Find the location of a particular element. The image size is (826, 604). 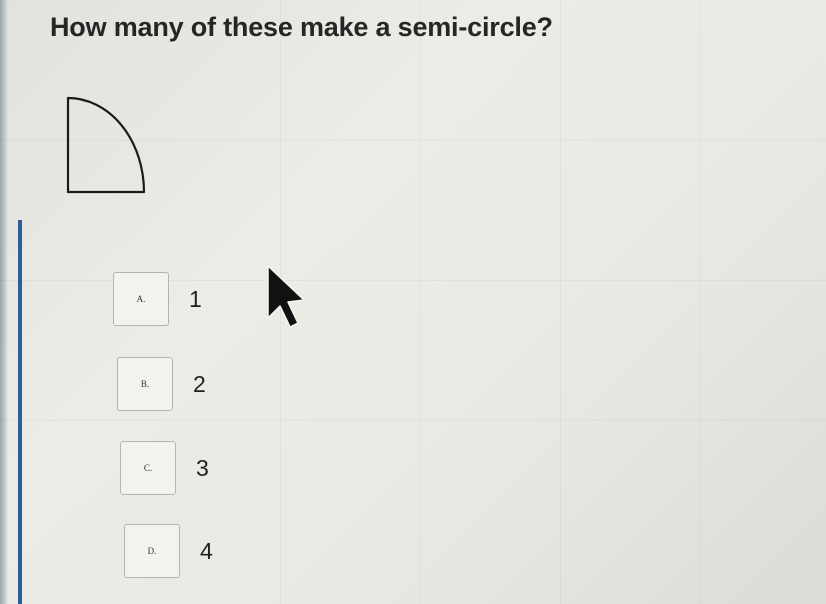

answer-choice-box: A. is located at coordinates (141, 299).